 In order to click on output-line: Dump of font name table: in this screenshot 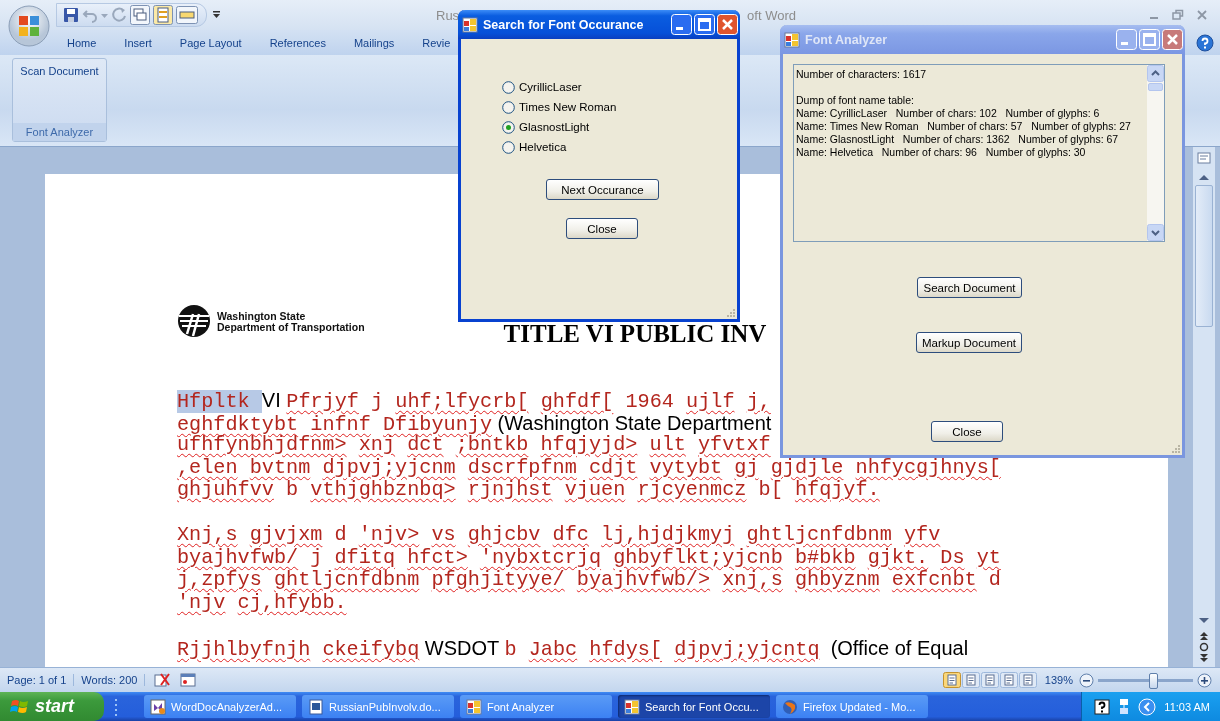, I will do `click(855, 100)`.